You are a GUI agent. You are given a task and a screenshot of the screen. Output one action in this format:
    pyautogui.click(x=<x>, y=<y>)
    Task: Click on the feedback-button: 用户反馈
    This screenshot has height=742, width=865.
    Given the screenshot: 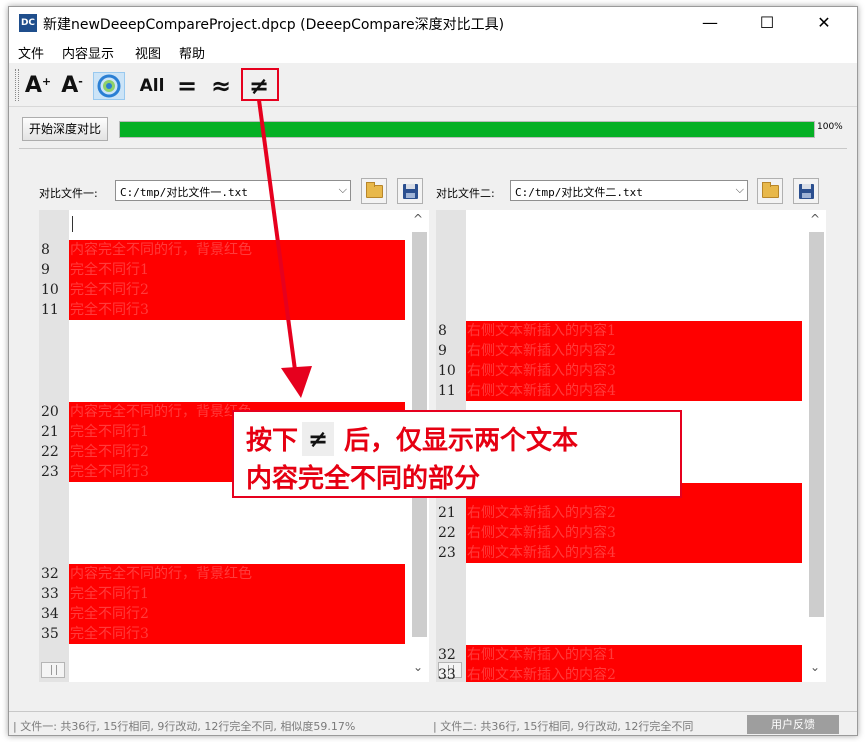 What is the action you would take?
    pyautogui.click(x=793, y=724)
    